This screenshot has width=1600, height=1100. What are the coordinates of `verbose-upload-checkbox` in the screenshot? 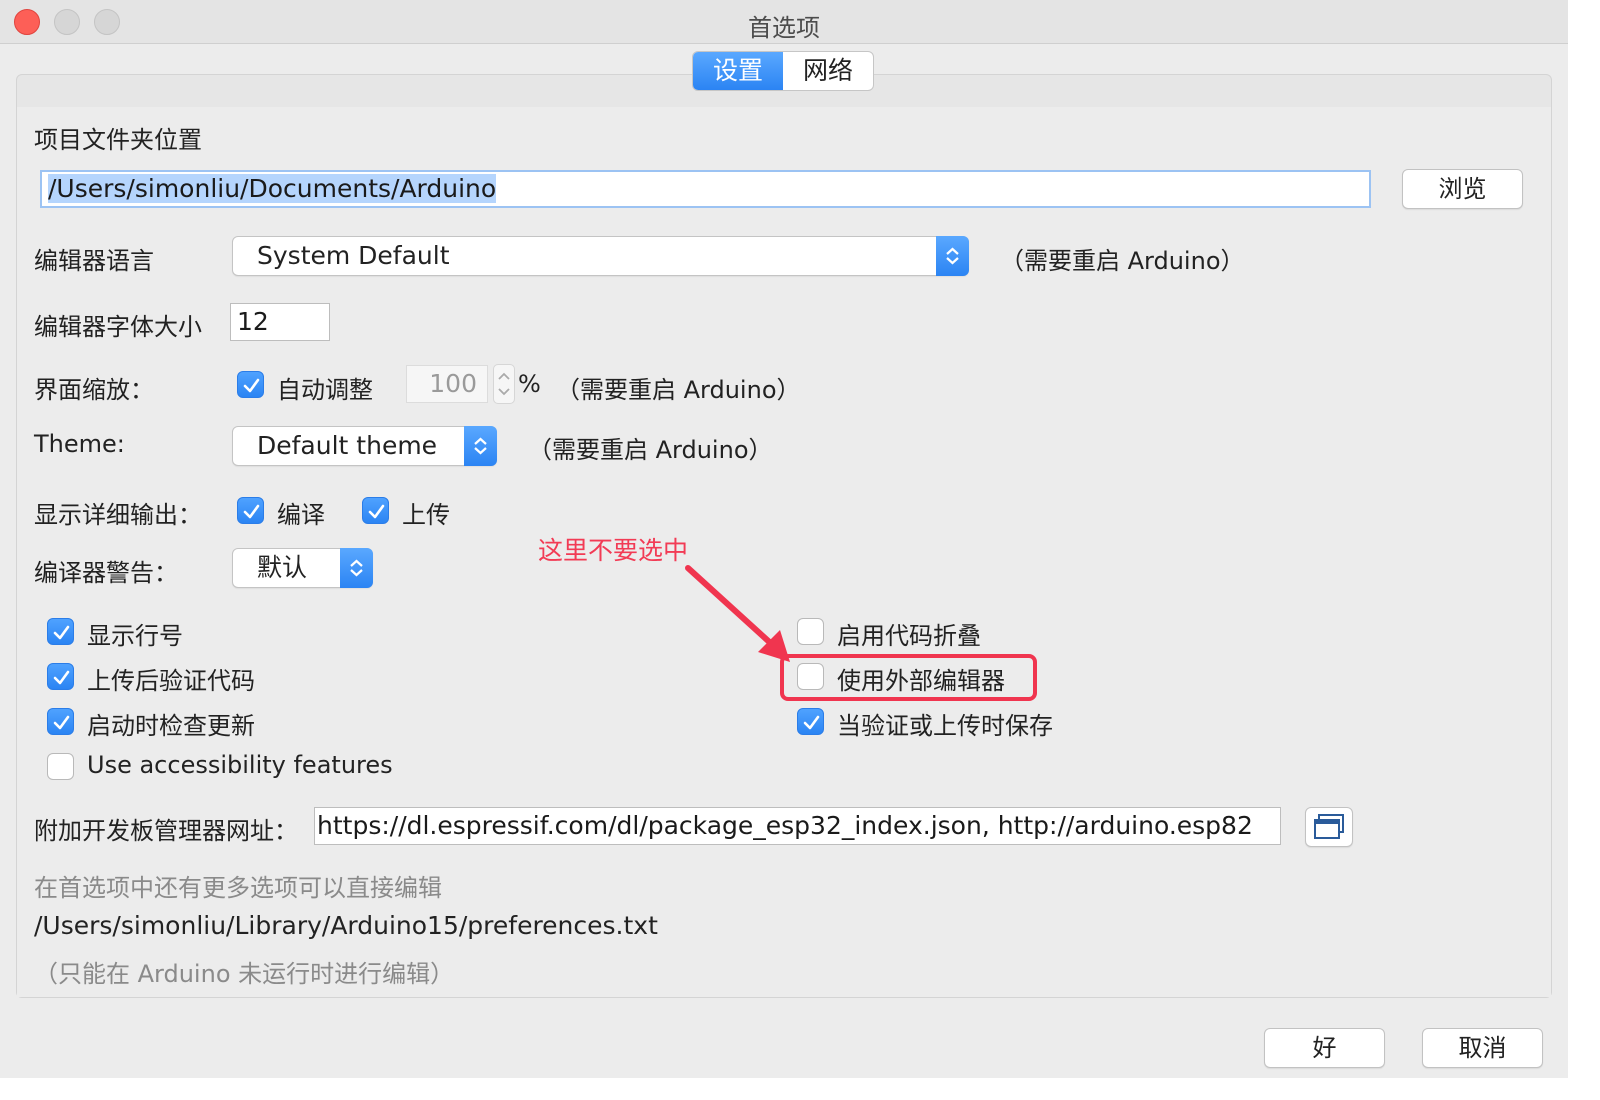 It's located at (375, 510).